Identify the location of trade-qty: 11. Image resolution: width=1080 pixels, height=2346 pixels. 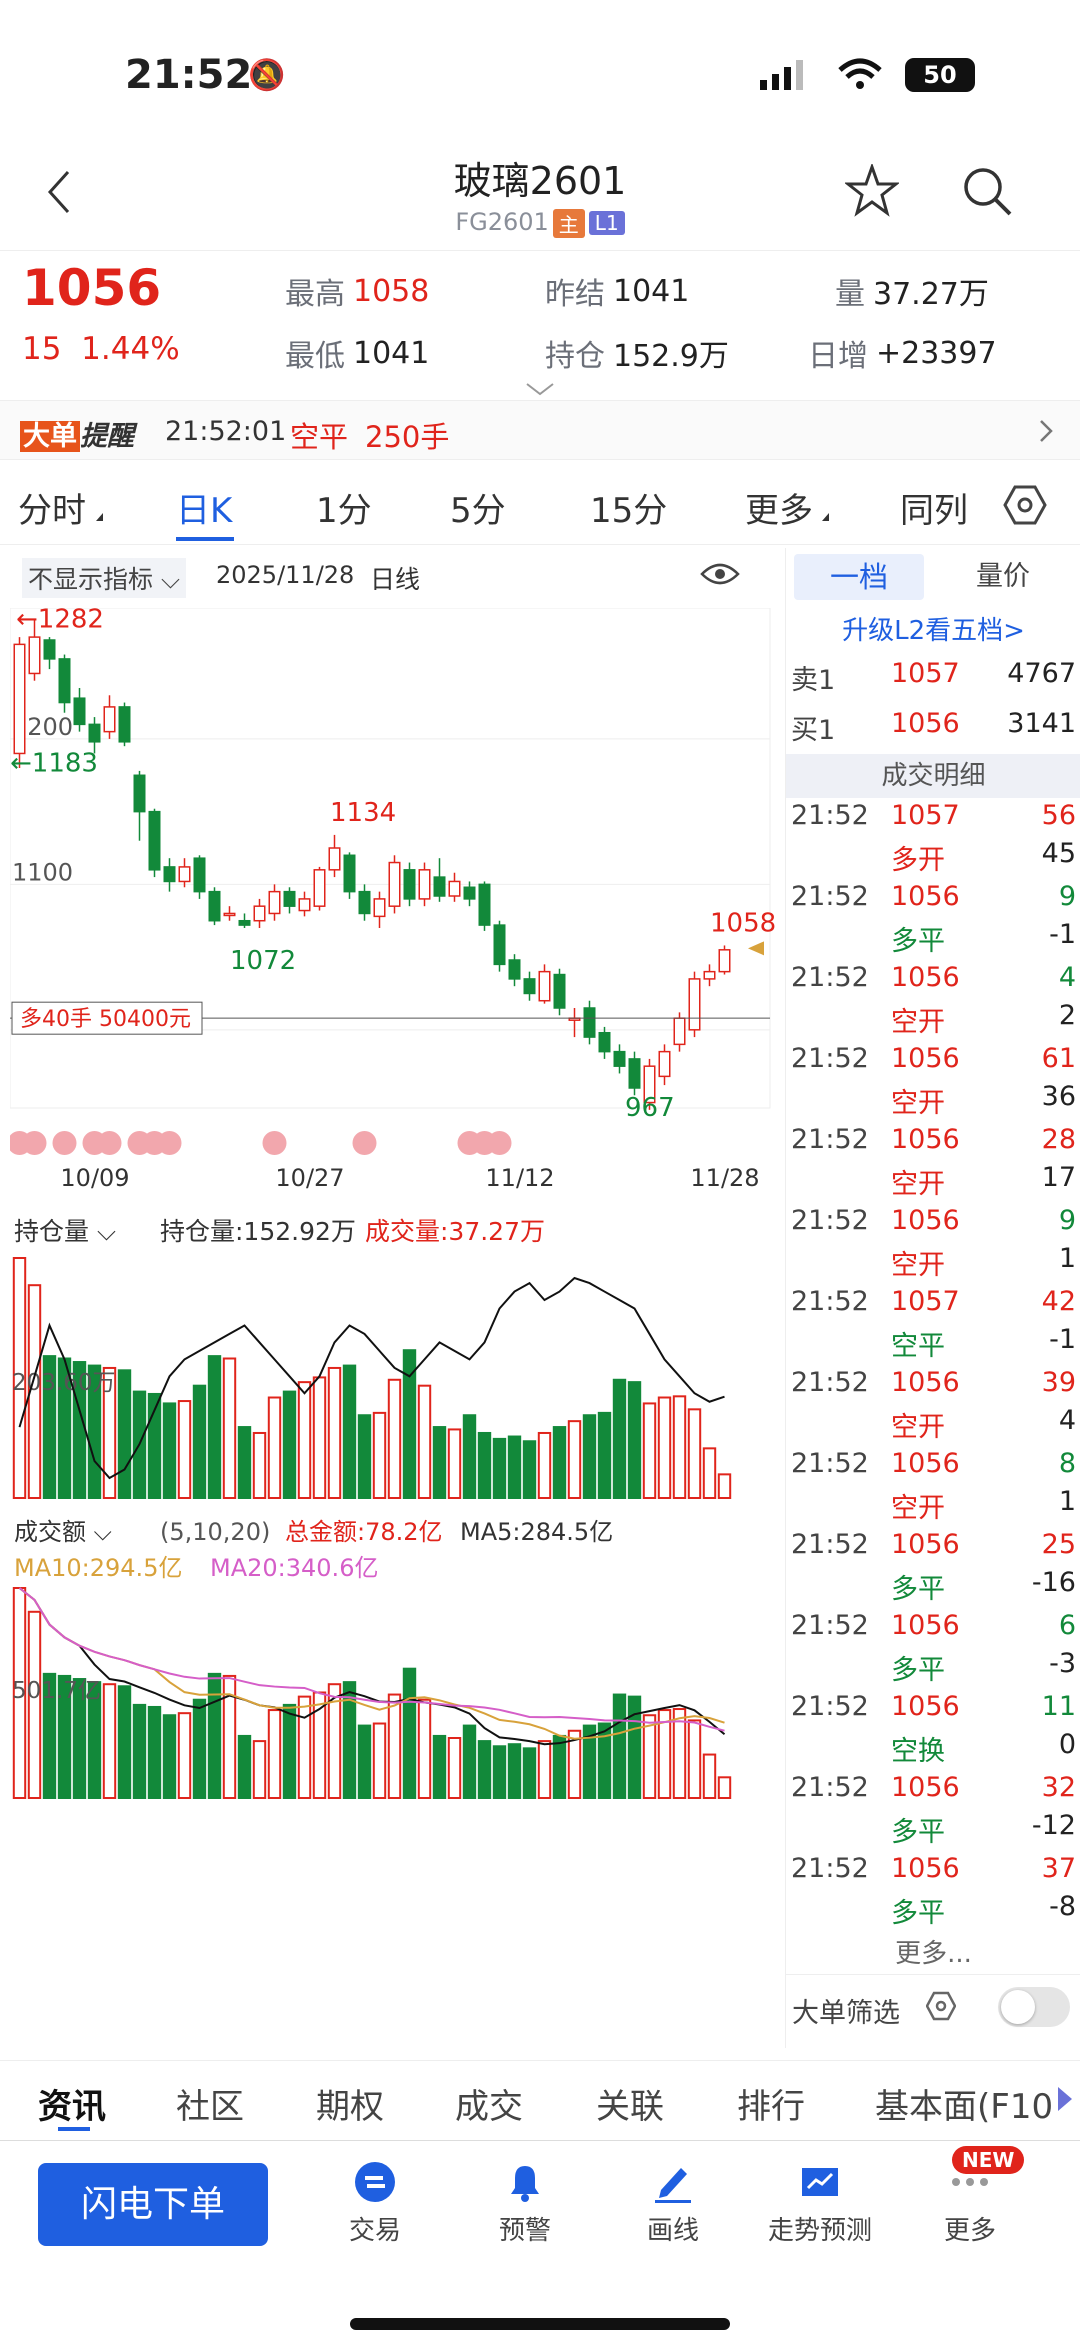
(1058, 1706).